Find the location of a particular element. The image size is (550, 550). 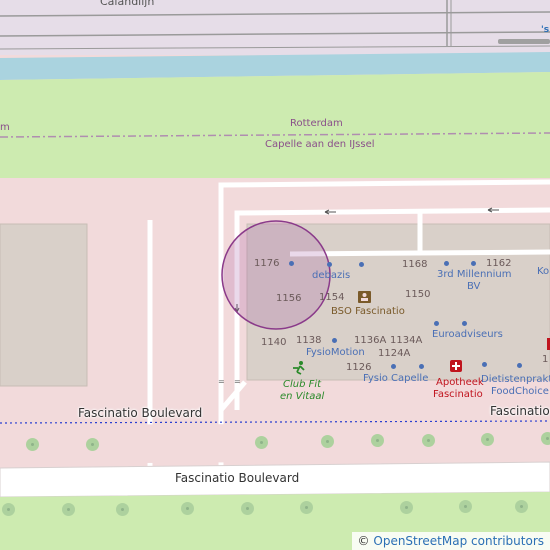

street-label: Calandlijn is located at coordinates (127, 4).